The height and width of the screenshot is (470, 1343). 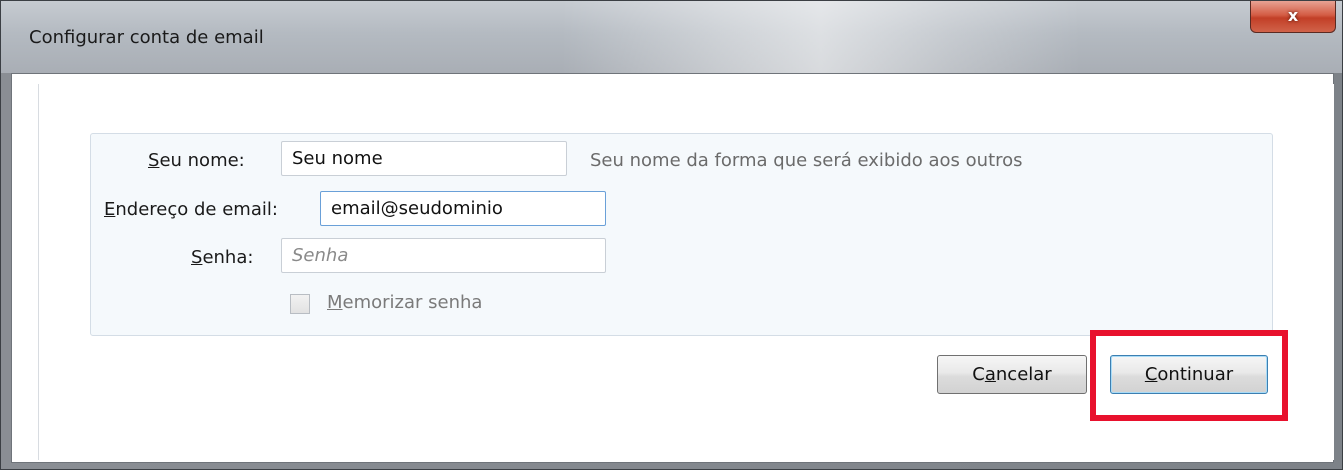 What do you see at coordinates (196, 160) in the screenshot?
I see `name-label: Seu nome:` at bounding box center [196, 160].